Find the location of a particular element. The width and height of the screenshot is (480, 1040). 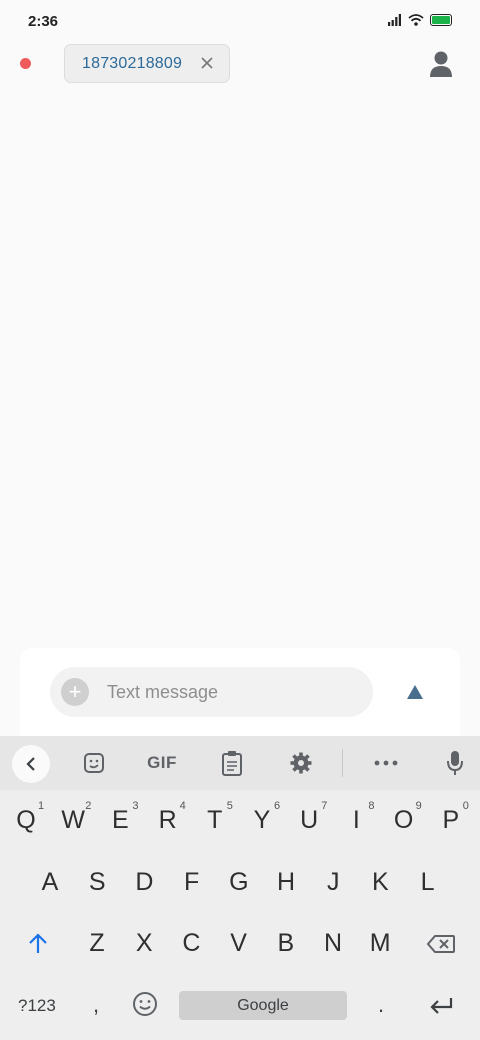

space-key-label: Google is located at coordinates (263, 1005).